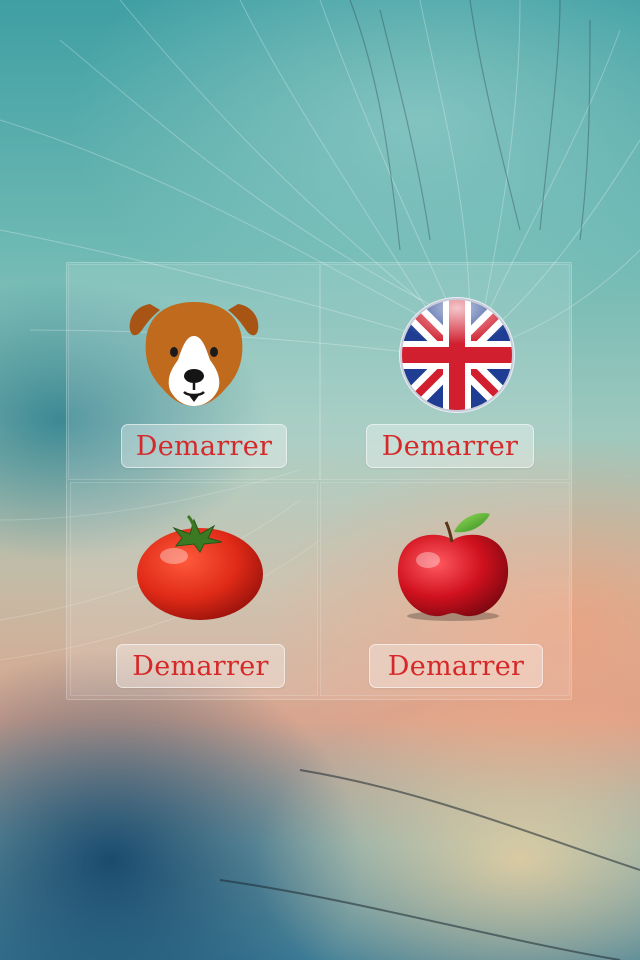 The width and height of the screenshot is (640, 960). What do you see at coordinates (450, 446) in the screenshot?
I see `start-button-english: Demarrer` at bounding box center [450, 446].